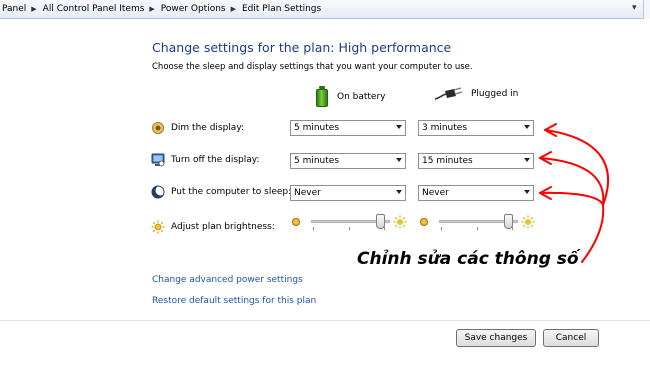 This screenshot has width=650, height=365. Describe the element at coordinates (158, 192) in the screenshot. I see `sleep-moon-icon` at that location.